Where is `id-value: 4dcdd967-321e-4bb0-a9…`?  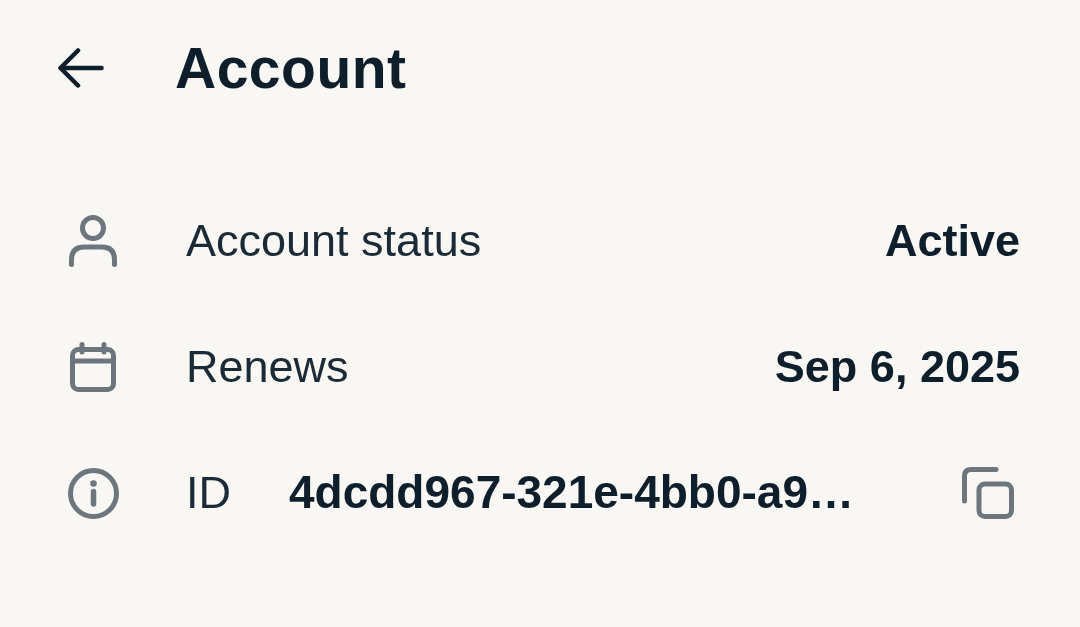
id-value: 4dcdd967-321e-4bb0-a9… is located at coordinates (572, 493).